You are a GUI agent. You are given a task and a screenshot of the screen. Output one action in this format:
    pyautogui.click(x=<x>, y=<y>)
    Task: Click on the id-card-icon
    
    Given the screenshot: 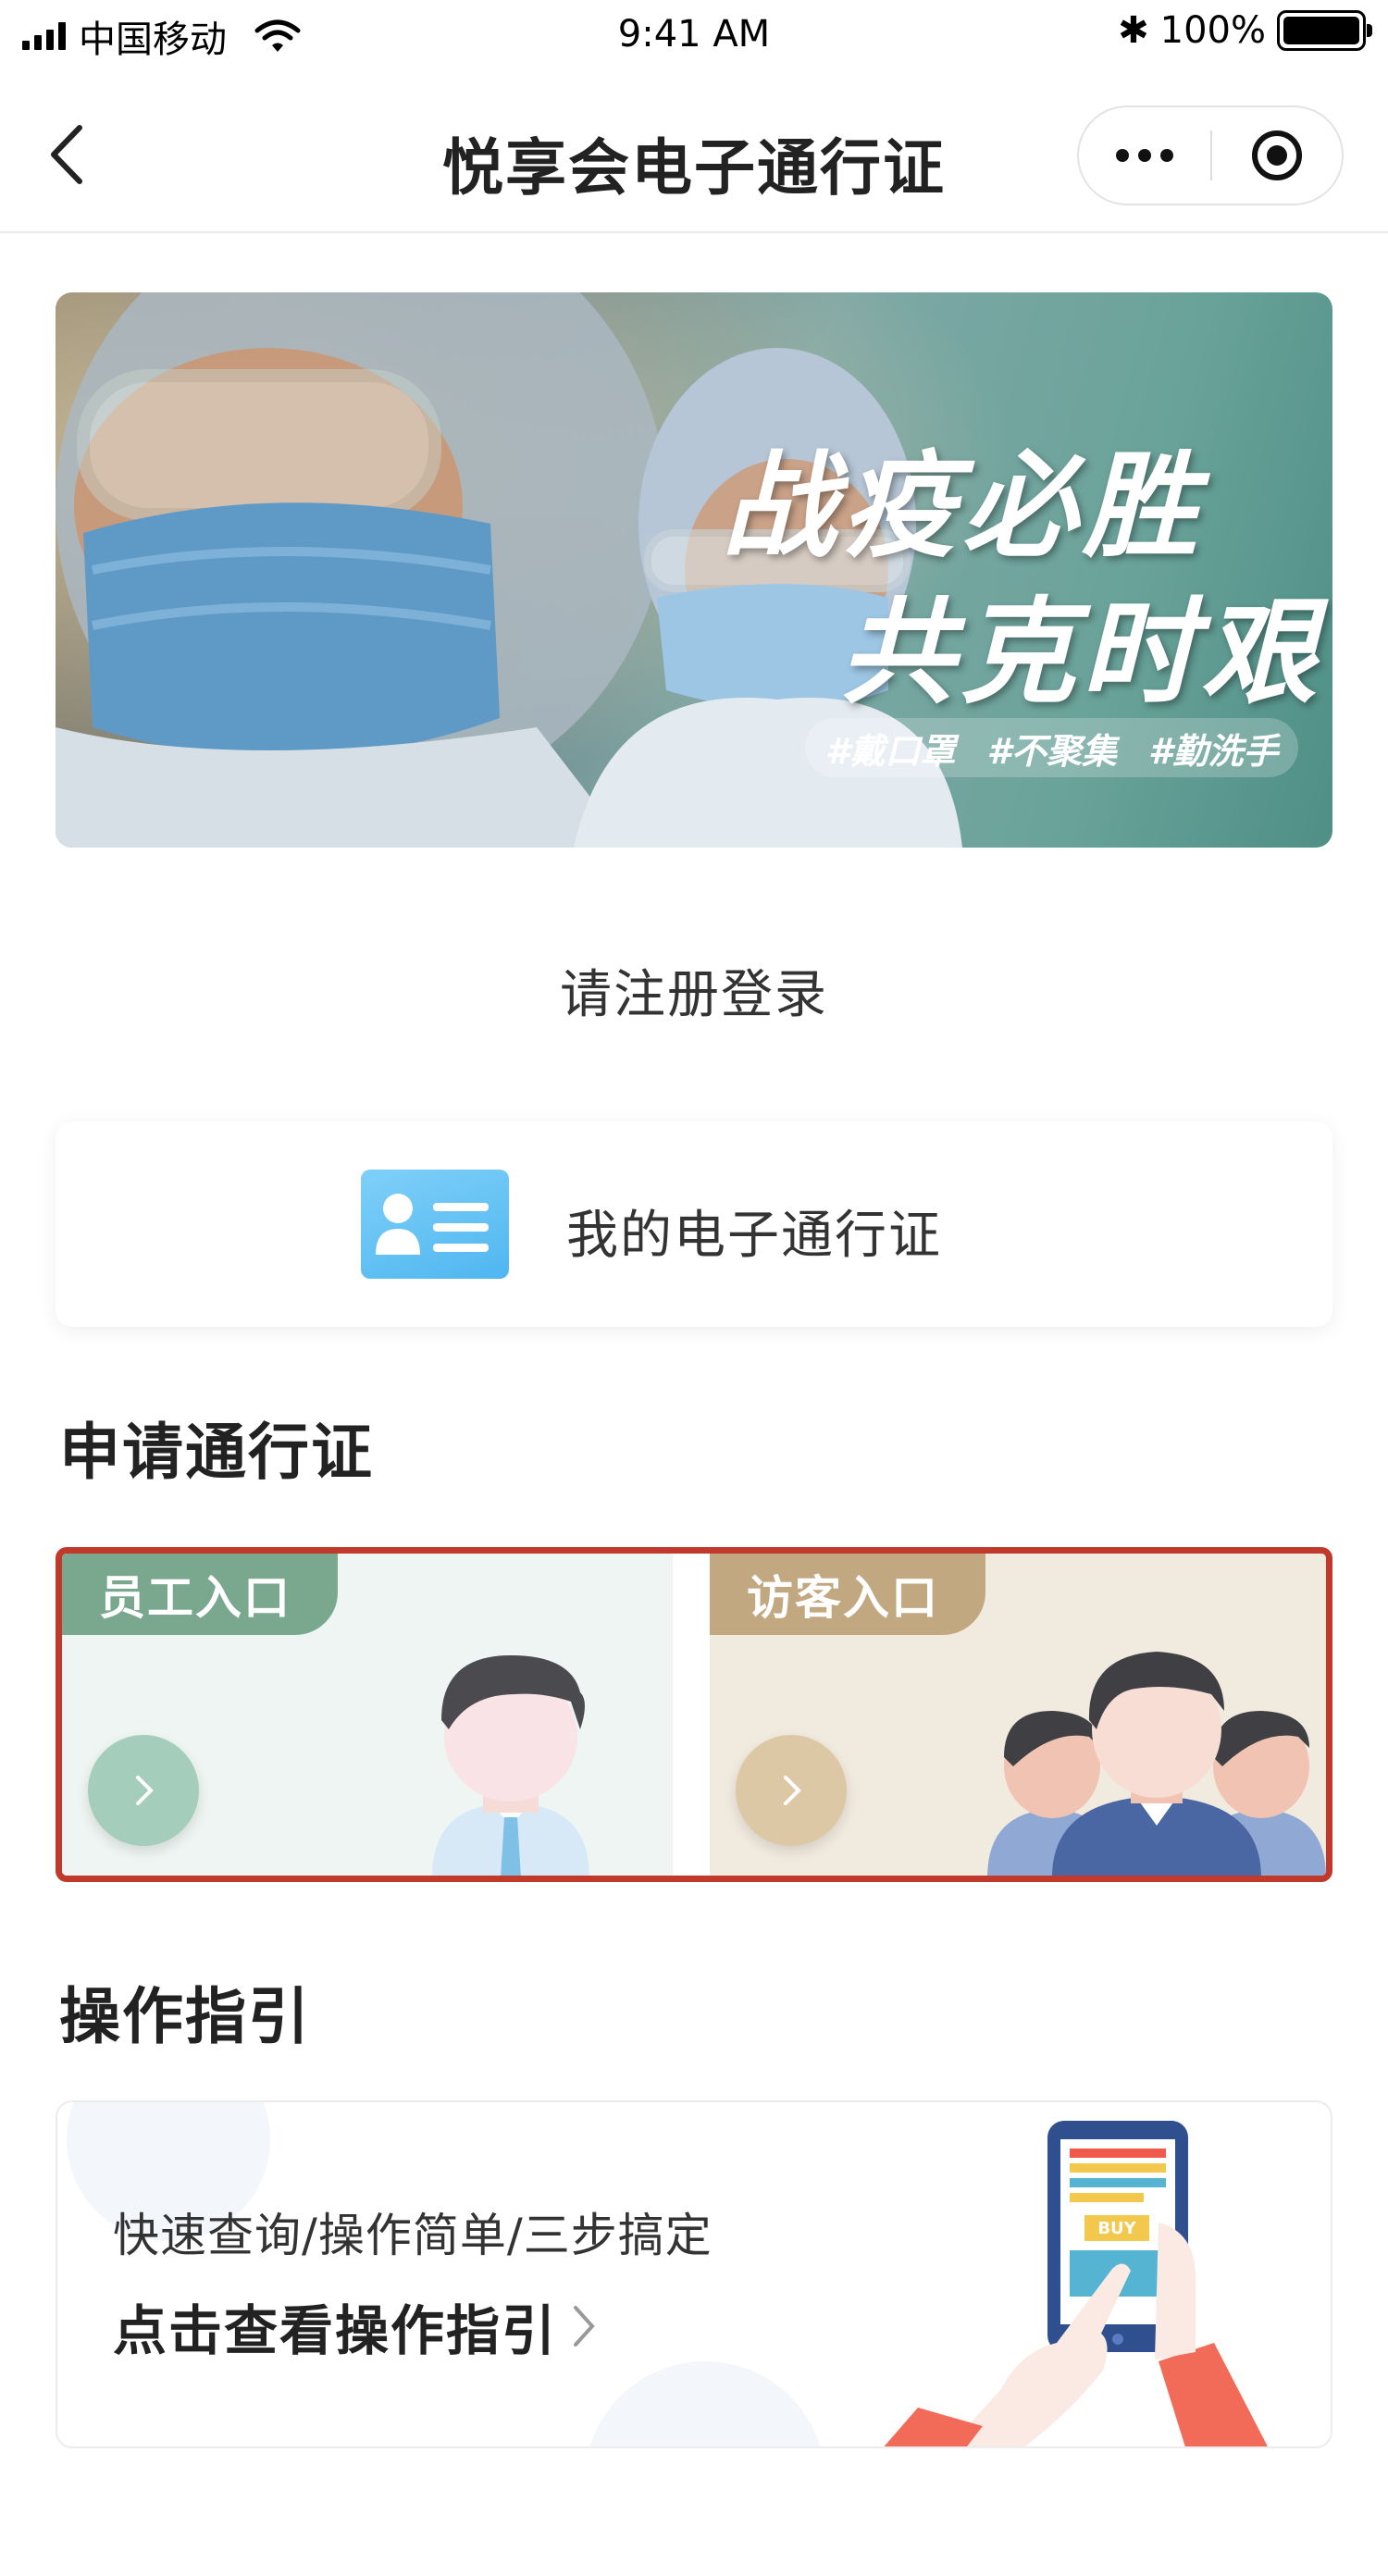 What is the action you would take?
    pyautogui.click(x=435, y=1224)
    